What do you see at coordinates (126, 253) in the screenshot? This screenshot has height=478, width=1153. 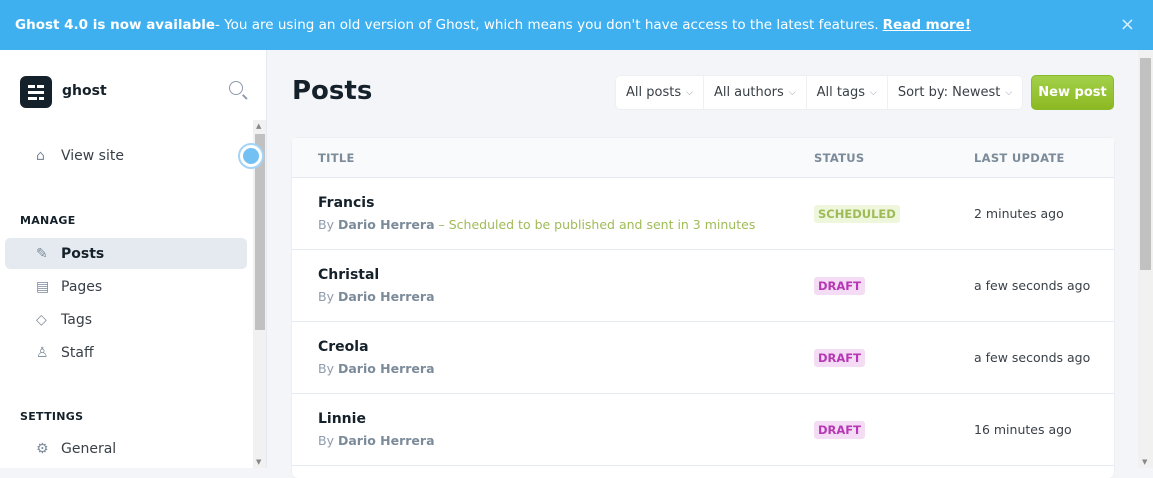 I see `sidebar-item-posts: ✎ Posts` at bounding box center [126, 253].